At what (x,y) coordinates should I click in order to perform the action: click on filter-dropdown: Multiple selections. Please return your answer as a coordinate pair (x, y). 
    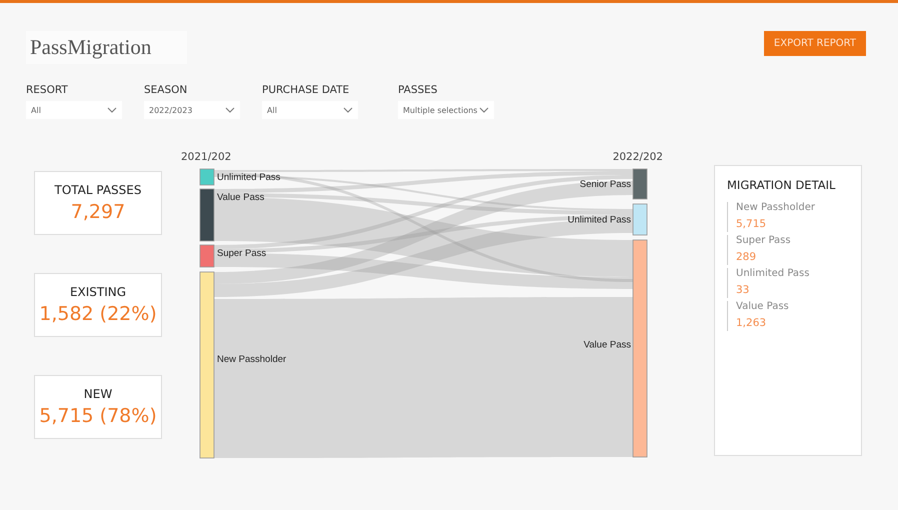
    Looking at the image, I should click on (446, 110).